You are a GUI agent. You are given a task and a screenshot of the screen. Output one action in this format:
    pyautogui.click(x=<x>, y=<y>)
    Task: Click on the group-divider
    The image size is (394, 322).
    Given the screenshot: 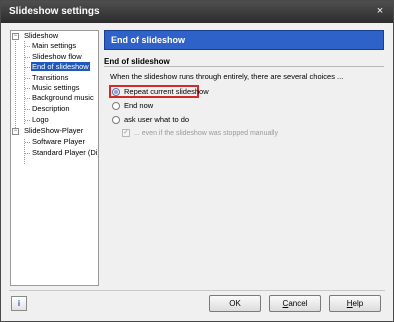 What is the action you would take?
    pyautogui.click(x=244, y=66)
    